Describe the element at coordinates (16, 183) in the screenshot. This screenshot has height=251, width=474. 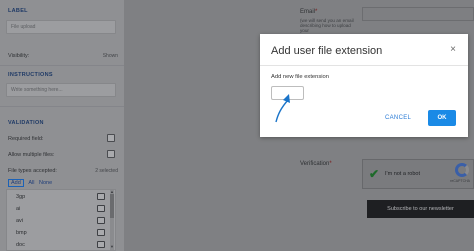
I see `add-extension-link: Add` at that location.